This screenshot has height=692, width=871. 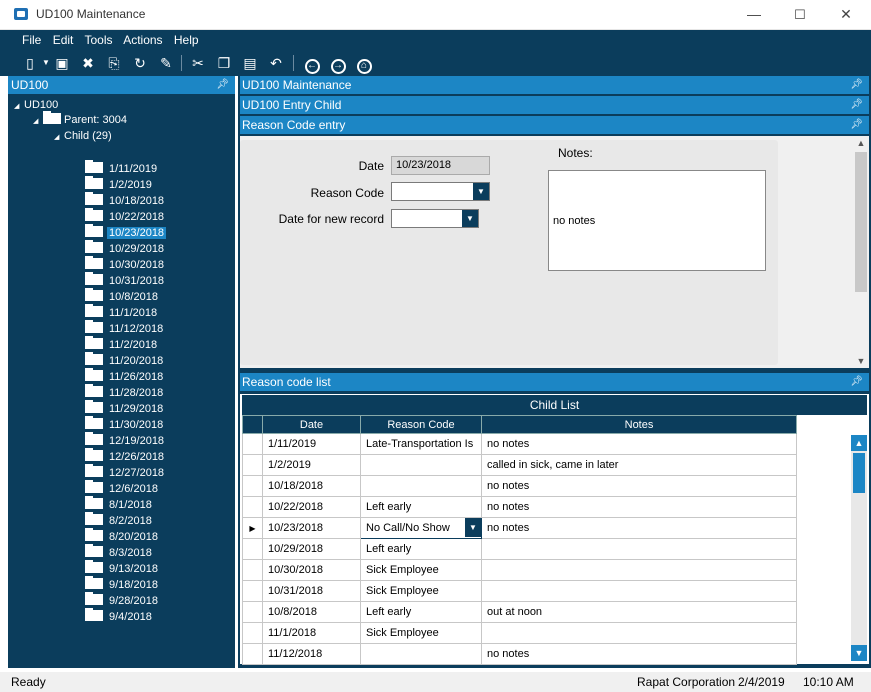 I want to click on tree-item: 12/6/2018, so click(x=122, y=489).